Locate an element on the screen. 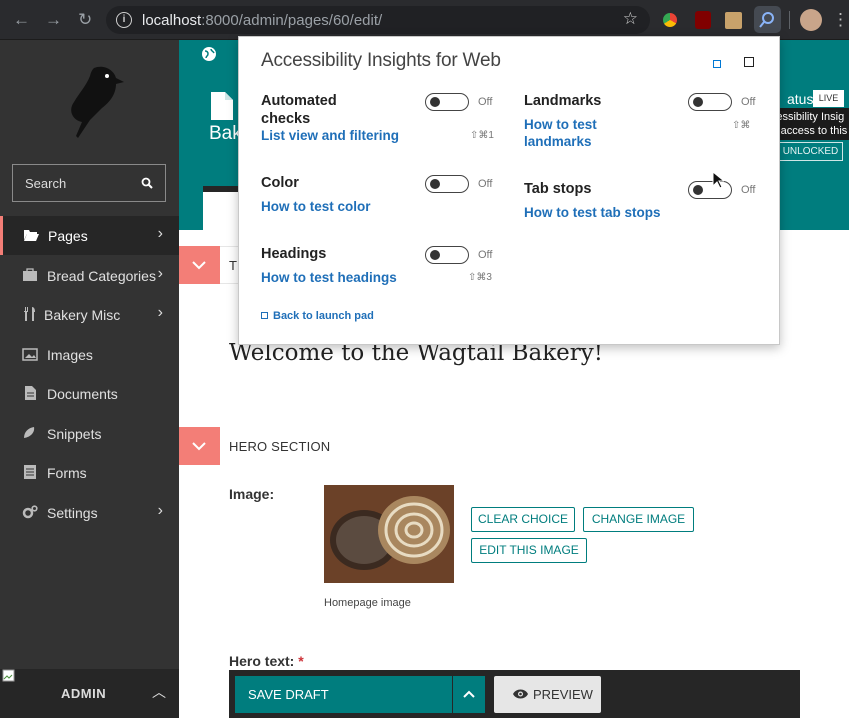 The width and height of the screenshot is (849, 718). item-name-line: Automated is located at coordinates (299, 101).